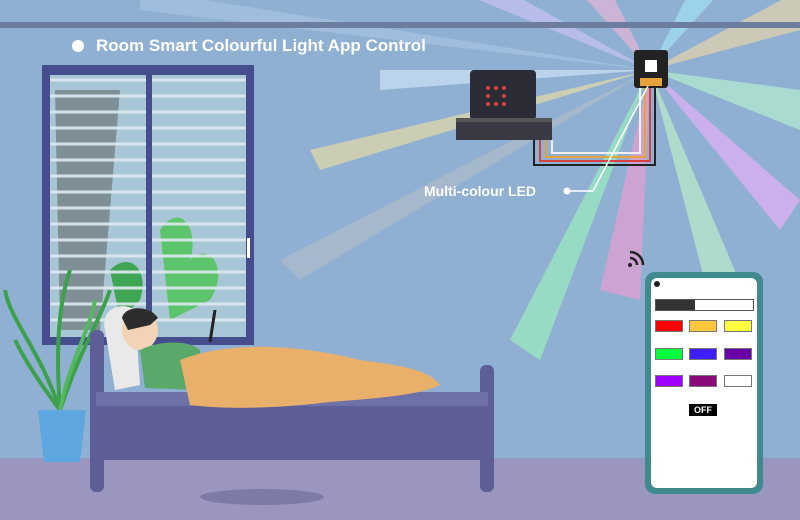  I want to click on color-swatch-blue, so click(703, 354).